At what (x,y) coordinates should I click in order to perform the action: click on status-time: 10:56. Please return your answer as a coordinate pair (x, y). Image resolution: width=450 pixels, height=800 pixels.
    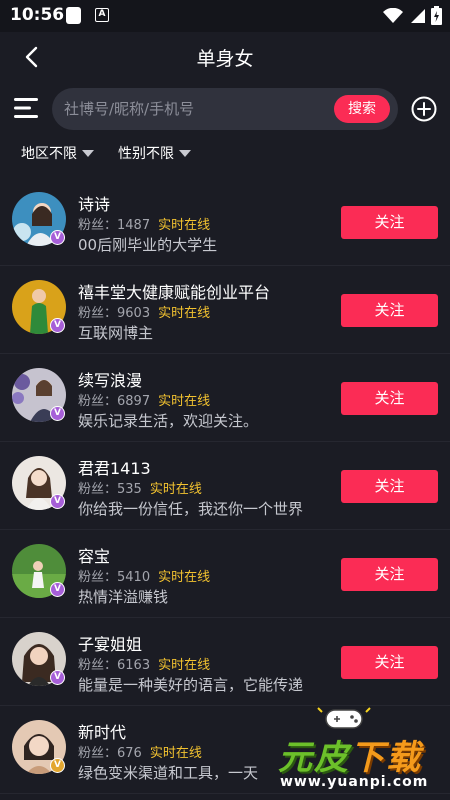
    Looking at the image, I should click on (37, 15).